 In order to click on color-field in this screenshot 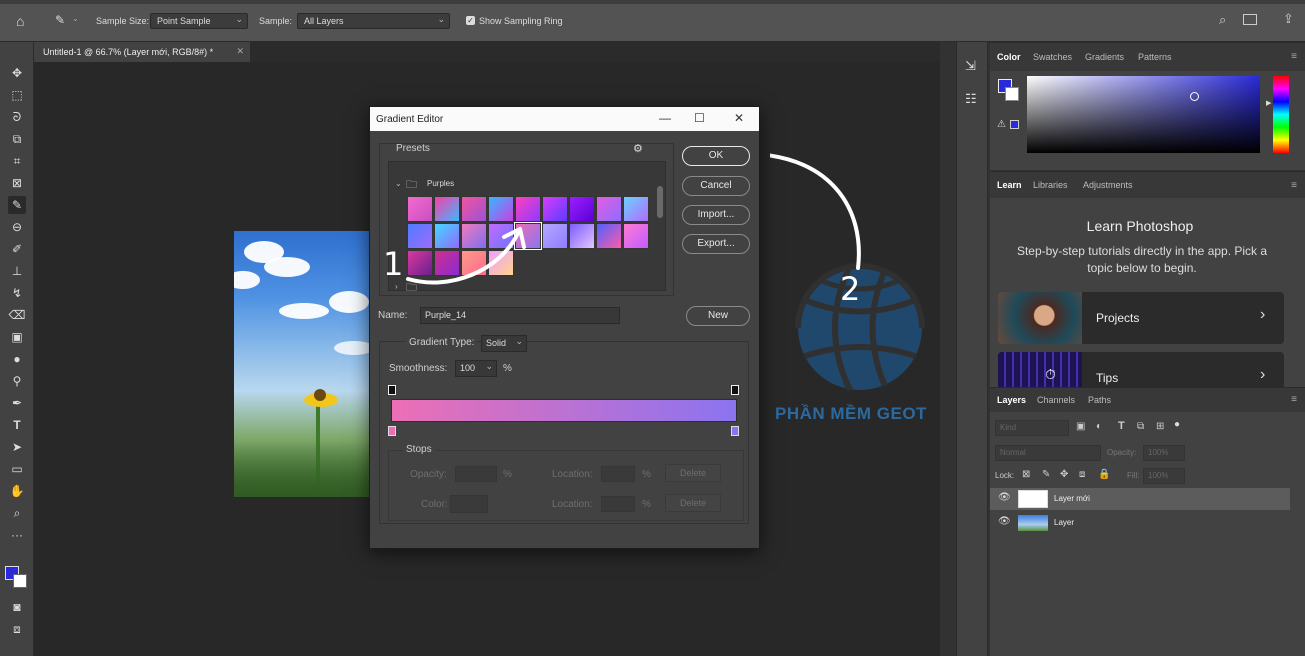, I will do `click(1143, 114)`.